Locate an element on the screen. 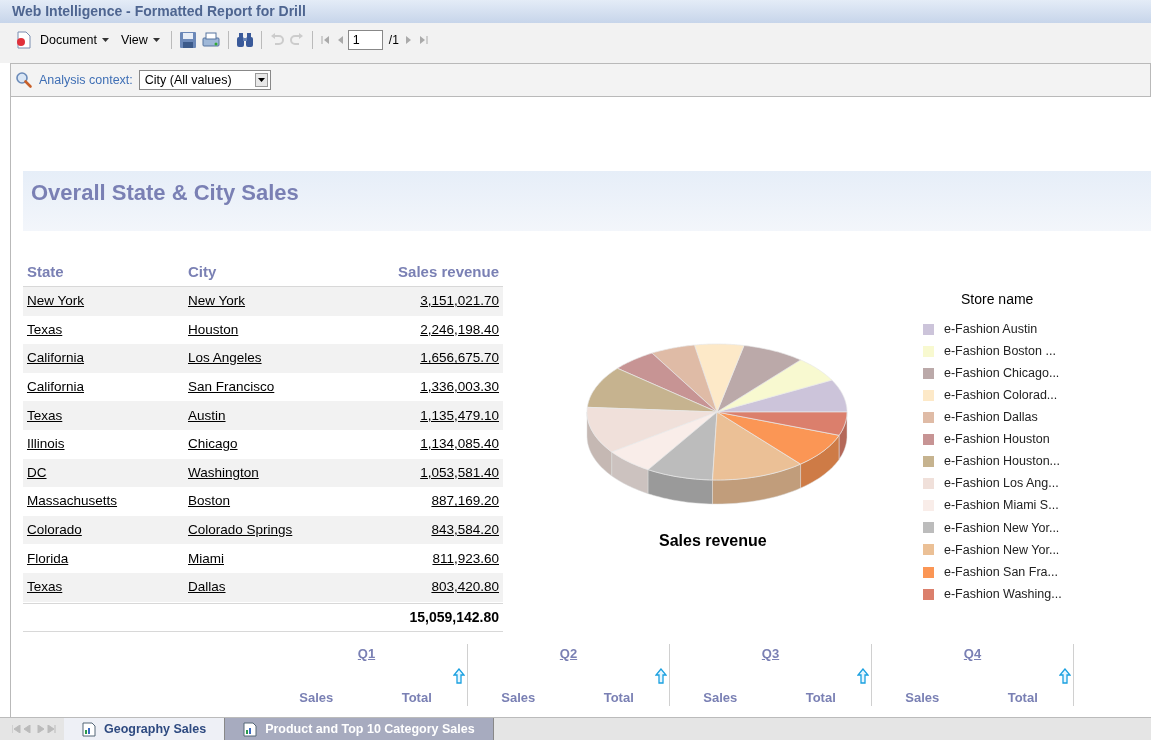 This screenshot has height=740, width=1151. analysis-context-label: Analysis context: is located at coordinates (86, 80).